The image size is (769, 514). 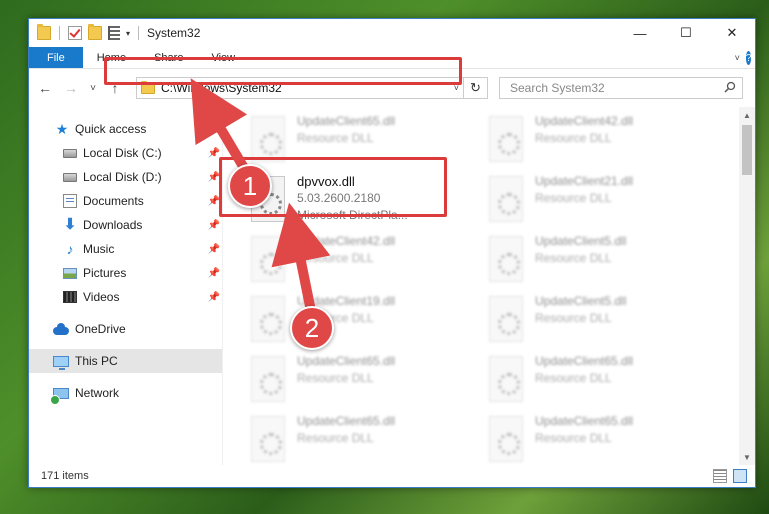 I want to click on tab-file: File, so click(x=56, y=57).